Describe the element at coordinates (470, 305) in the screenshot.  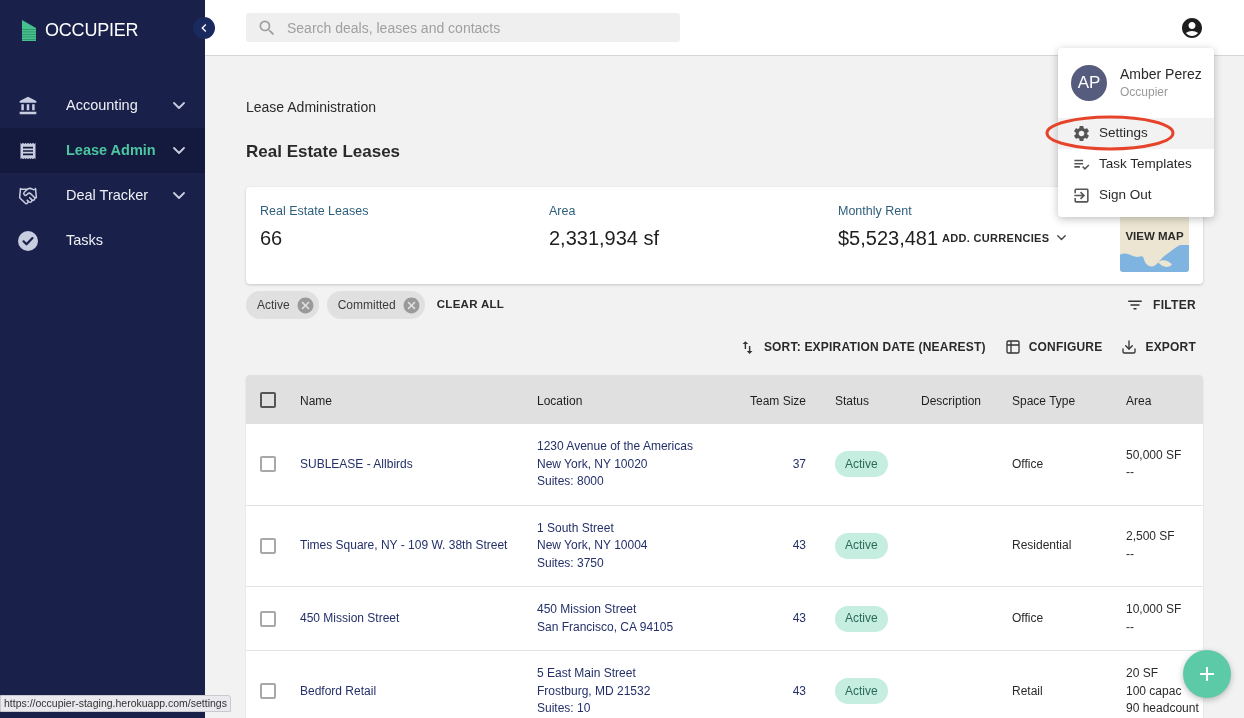
I see `clear-all-button: CLEAR ALL` at that location.